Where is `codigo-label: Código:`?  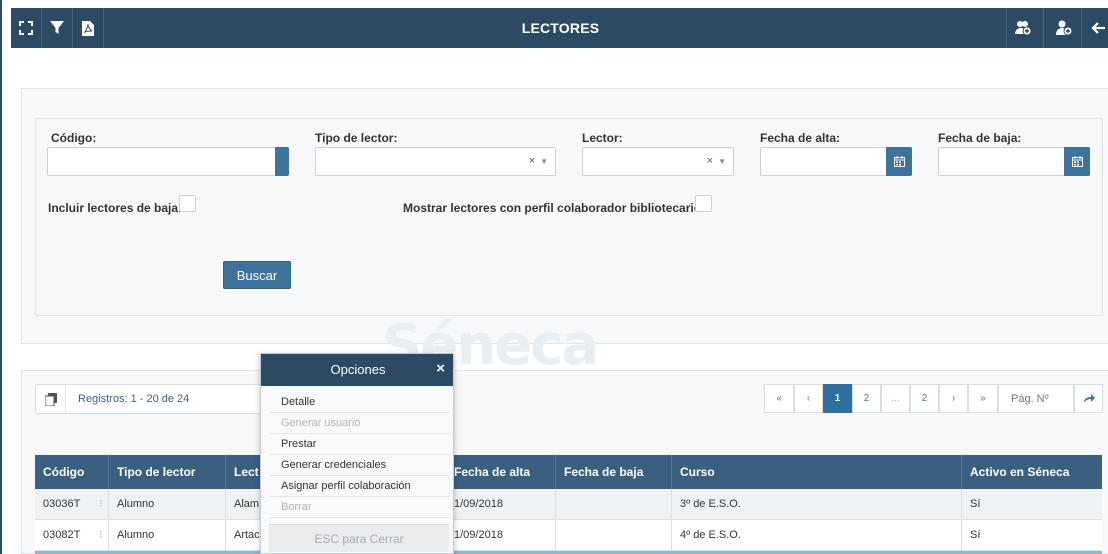
codigo-label: Código: is located at coordinates (74, 138).